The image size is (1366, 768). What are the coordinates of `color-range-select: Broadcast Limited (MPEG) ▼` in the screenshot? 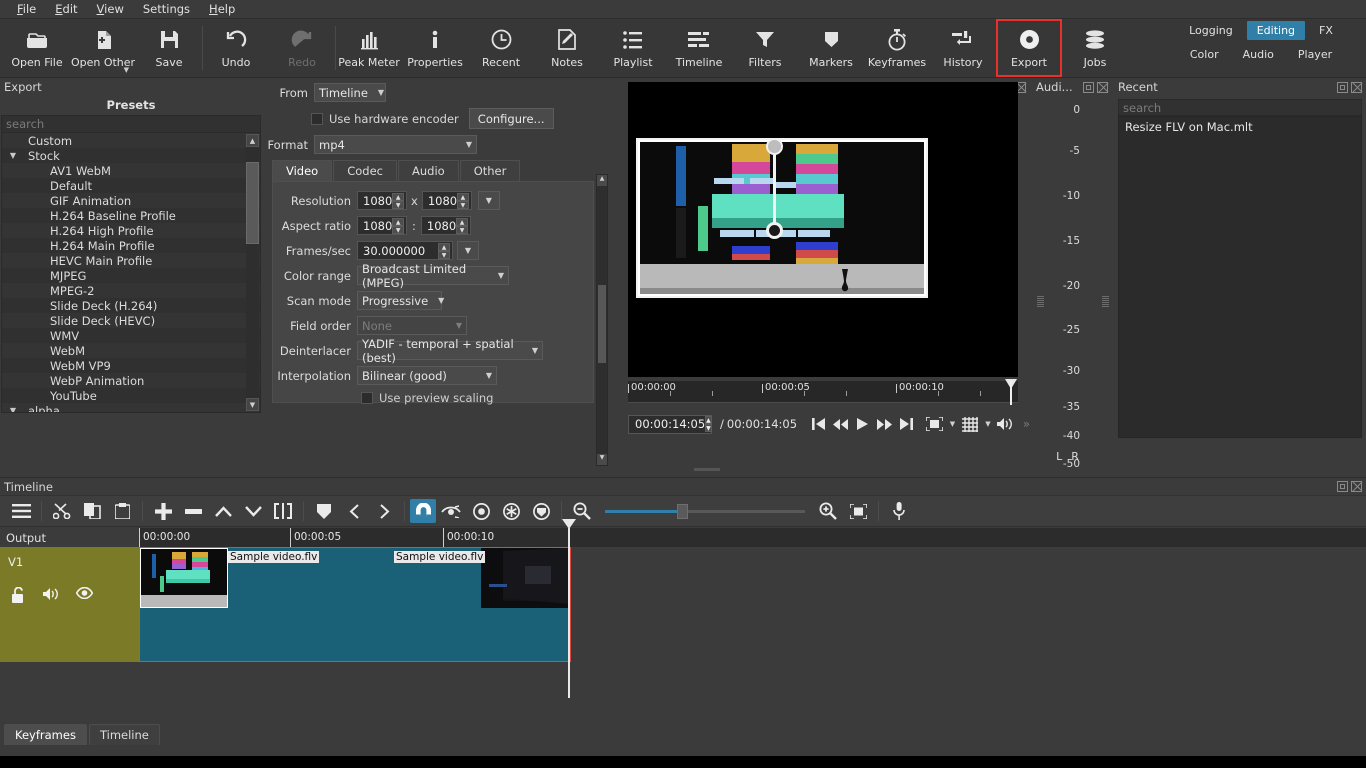 It's located at (433, 276).